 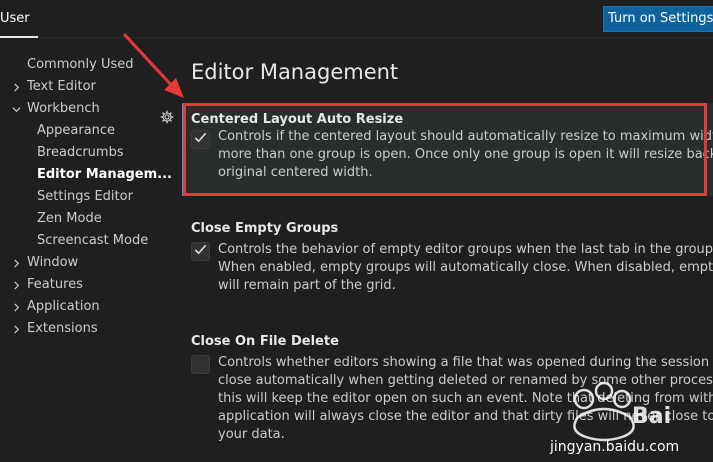 I want to click on sidebar-item: Workbench, so click(x=63, y=109).